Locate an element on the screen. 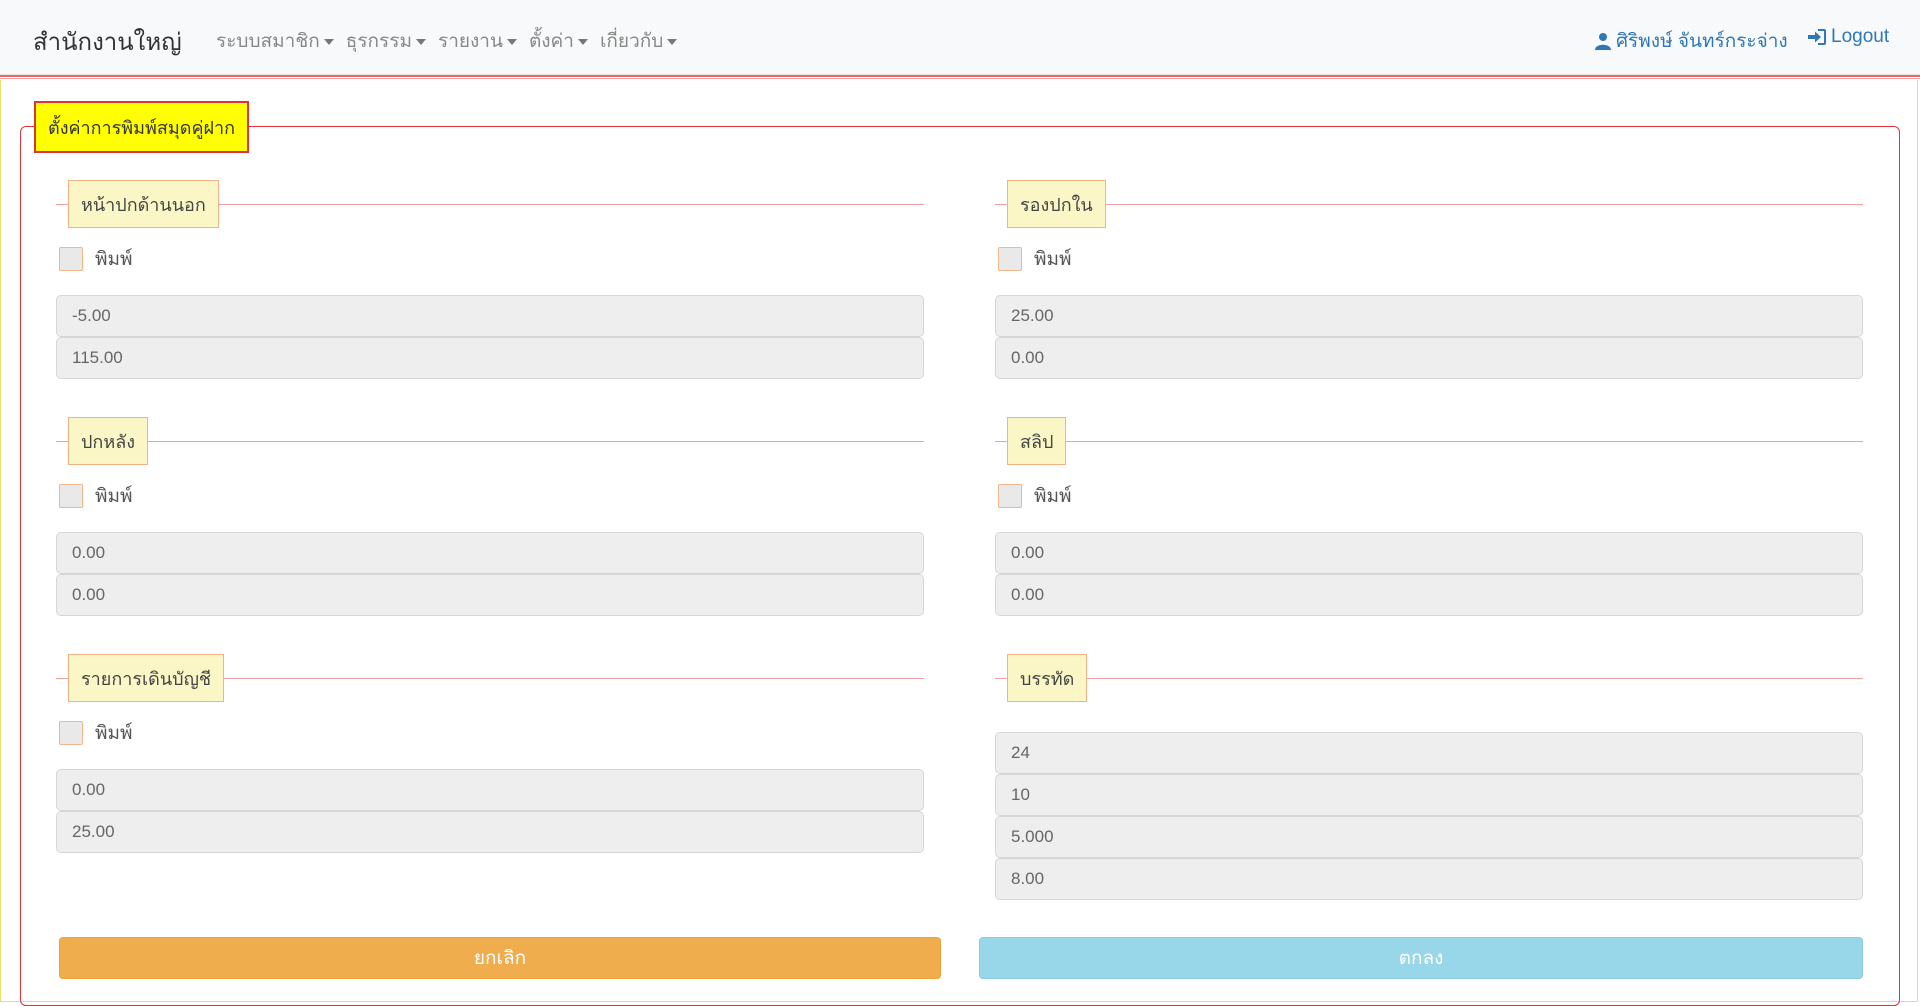 This screenshot has height=1006, width=1920. navbar-divider is located at coordinates (960, 77).